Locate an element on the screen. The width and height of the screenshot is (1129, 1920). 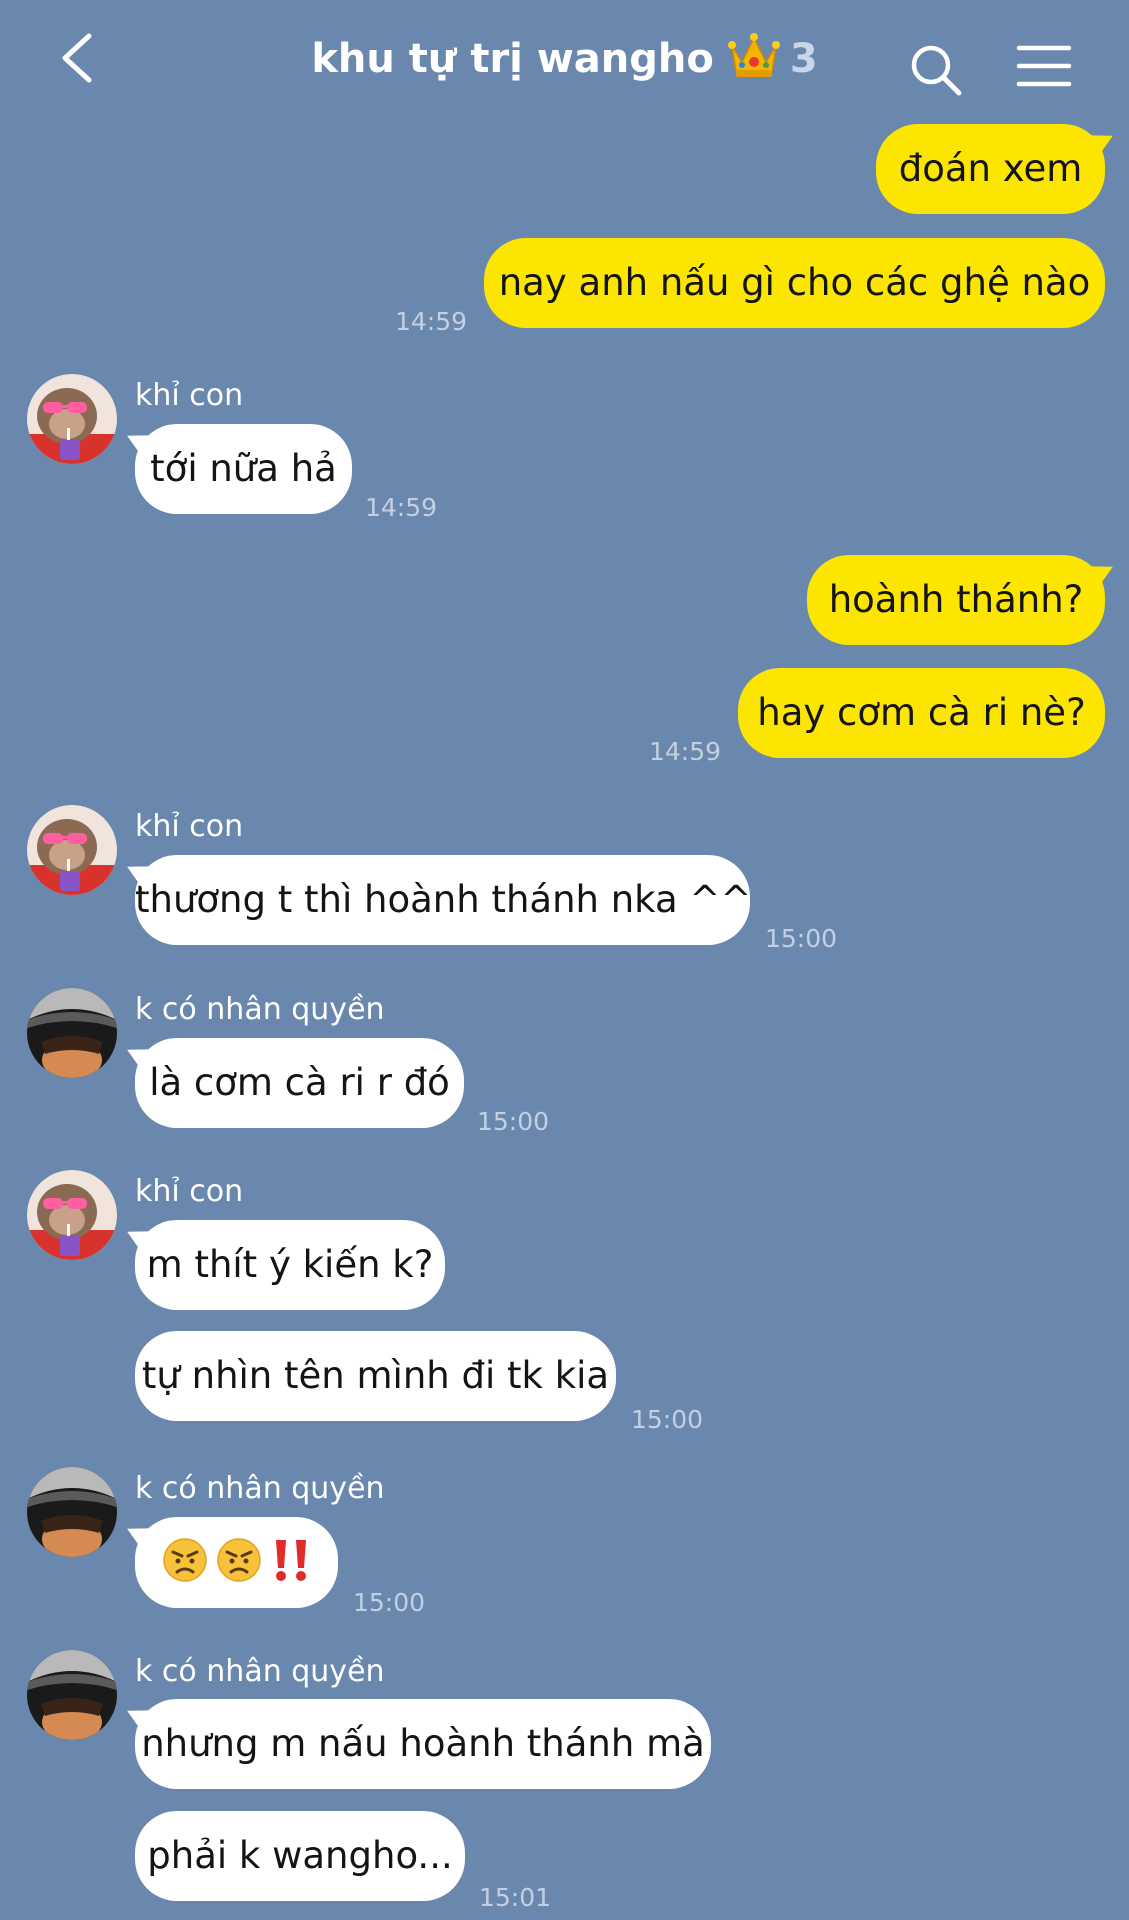
message-text: thương t thì hoành thánh nka ^^ is located at coordinates (443, 899).